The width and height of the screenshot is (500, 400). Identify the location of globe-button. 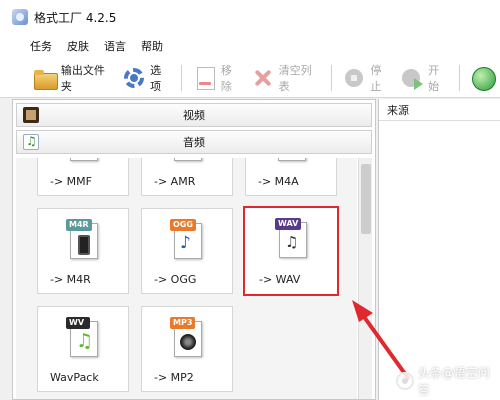
(483, 78).